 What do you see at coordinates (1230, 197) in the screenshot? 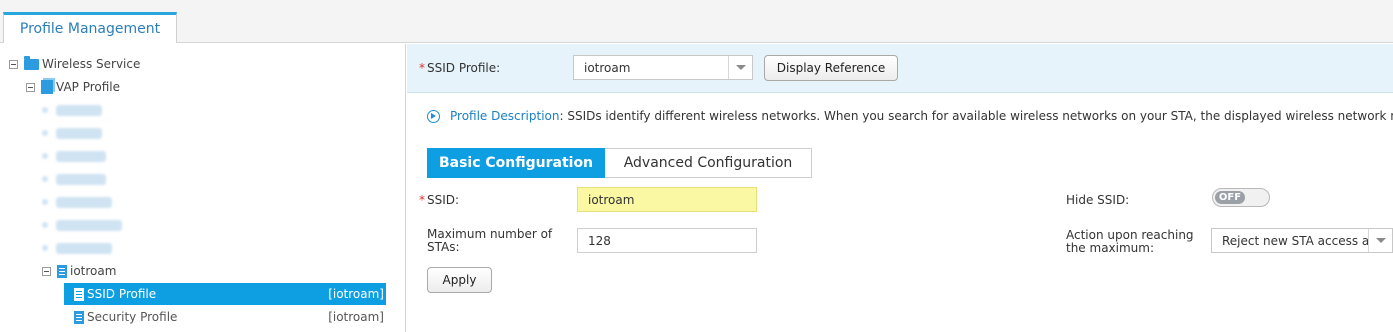
I see `toggle-state: OFF` at bounding box center [1230, 197].